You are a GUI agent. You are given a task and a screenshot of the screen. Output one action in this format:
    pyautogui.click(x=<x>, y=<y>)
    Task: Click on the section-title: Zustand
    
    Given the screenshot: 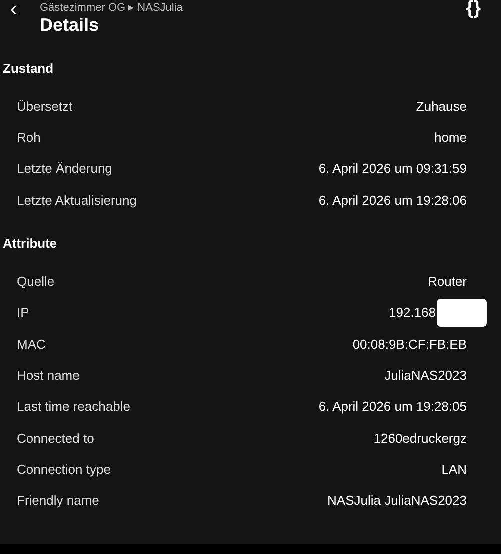 What is the action you would take?
    pyautogui.click(x=28, y=69)
    